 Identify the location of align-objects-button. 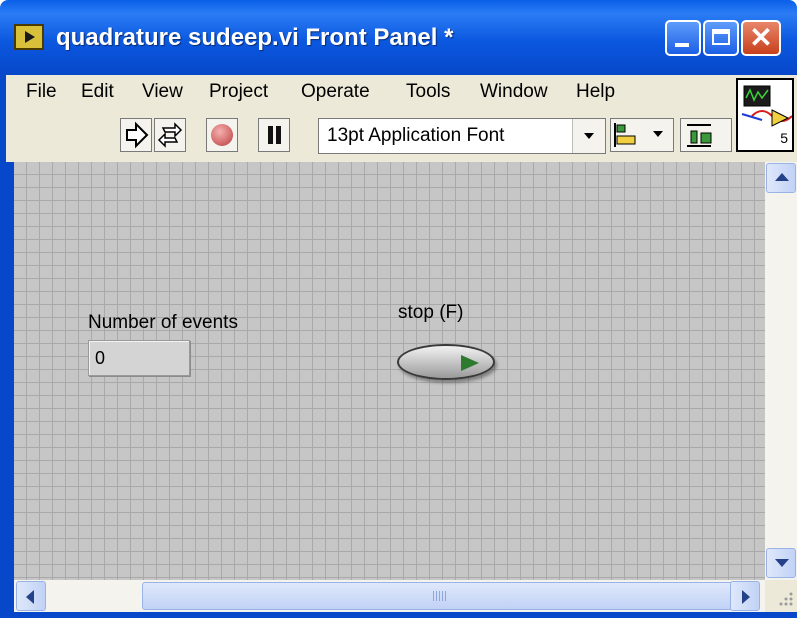
(642, 135).